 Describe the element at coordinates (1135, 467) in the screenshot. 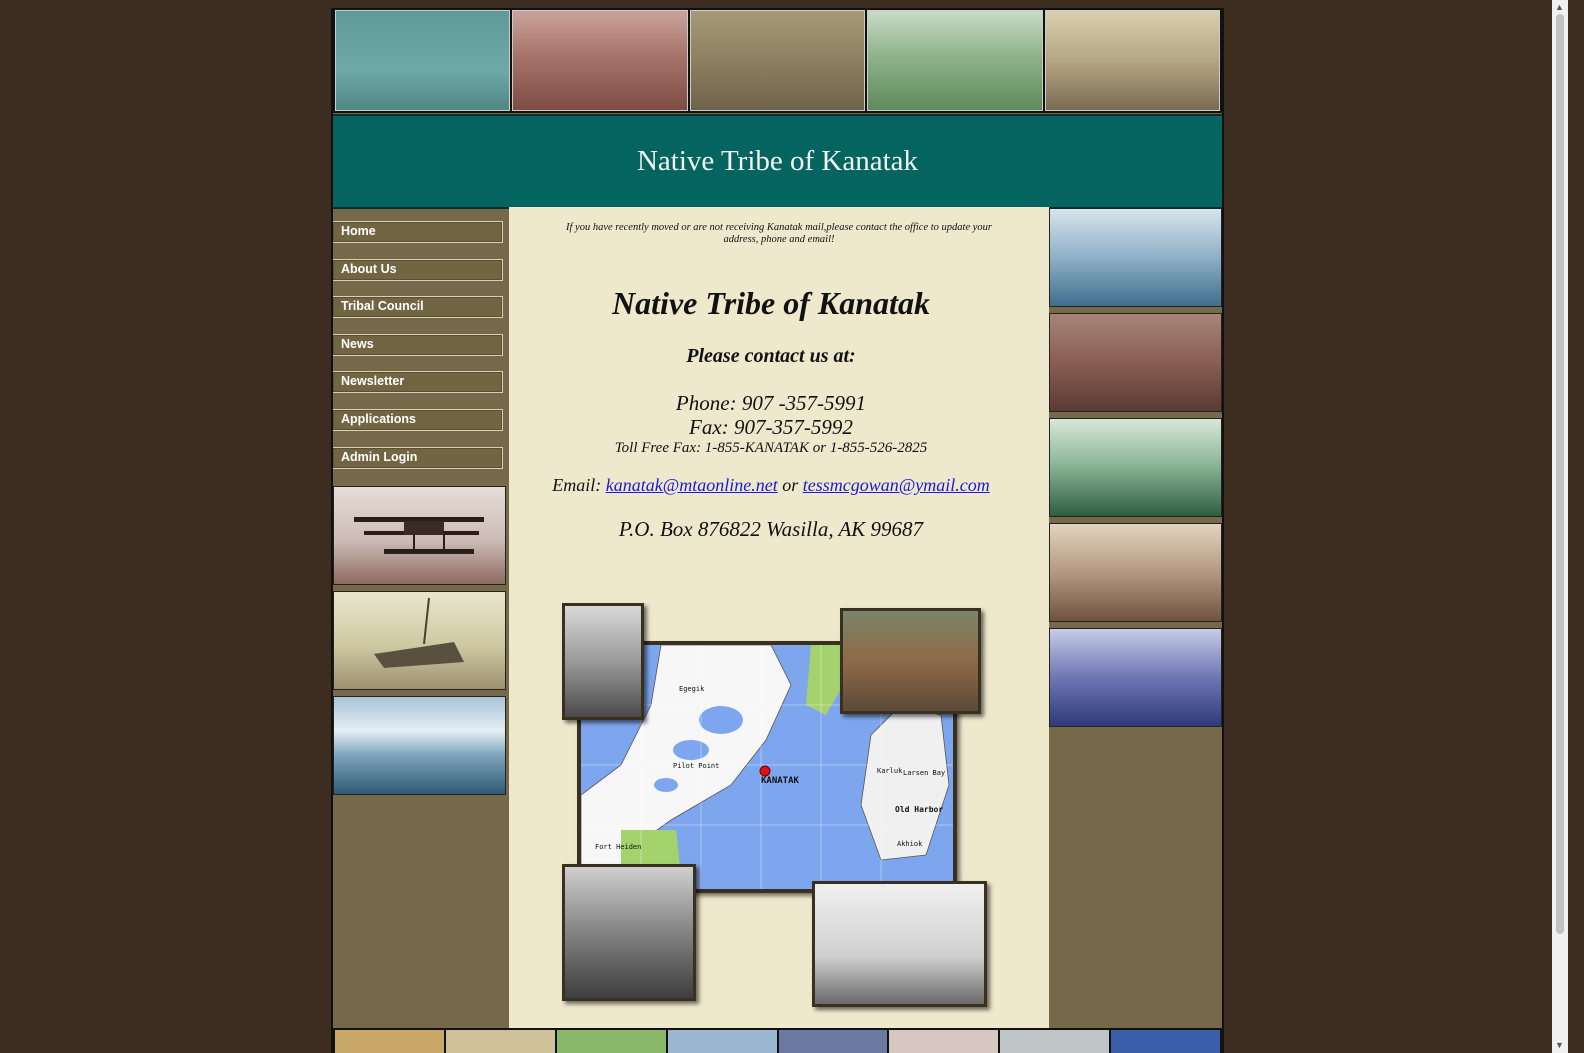

I see `green-village-photo` at that location.